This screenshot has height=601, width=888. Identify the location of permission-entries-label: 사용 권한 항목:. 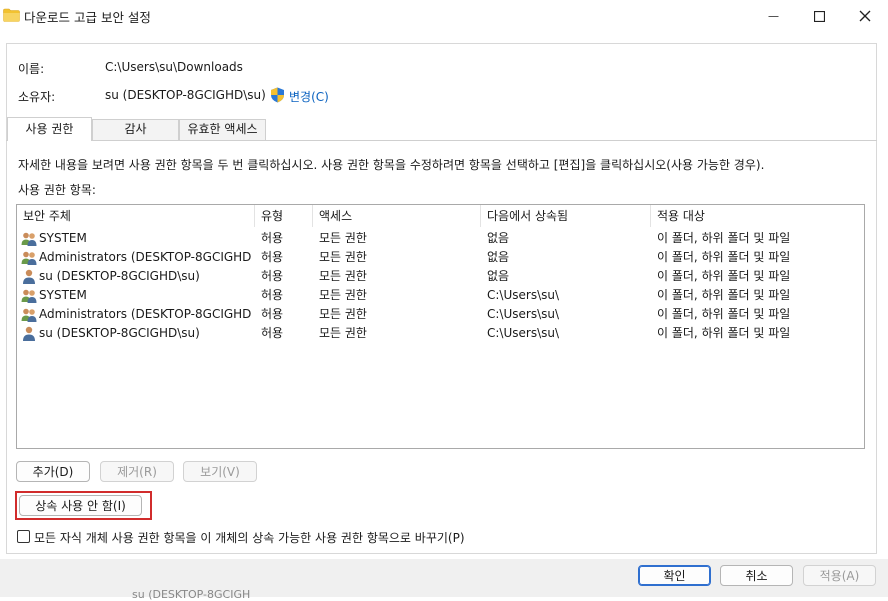
(57, 190).